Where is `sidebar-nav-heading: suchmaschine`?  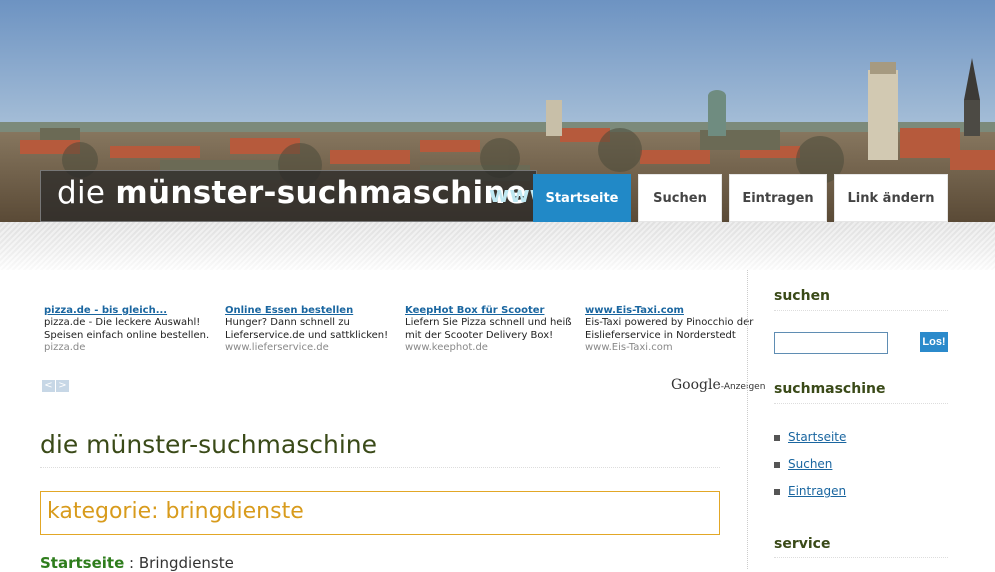 sidebar-nav-heading: suchmaschine is located at coordinates (830, 389).